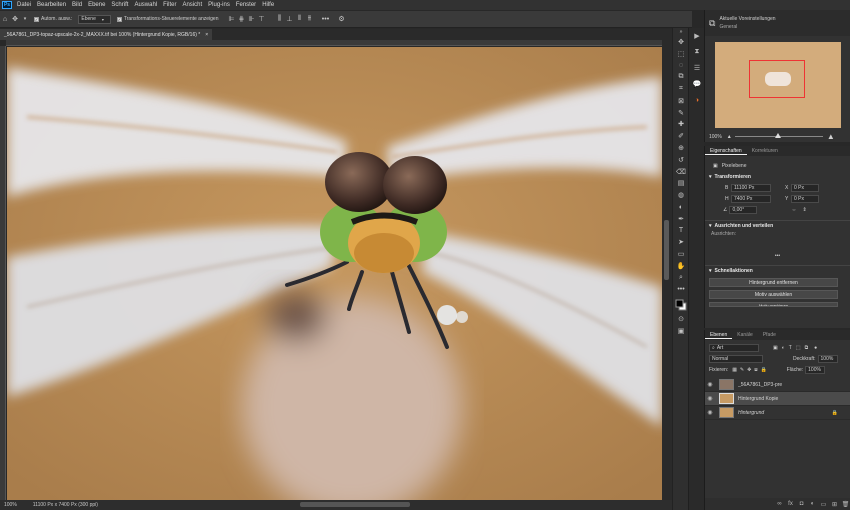 This screenshot has height=510, width=850. Describe the element at coordinates (812, 504) in the screenshot. I see `adjustment-layer-icon: ◐` at that location.